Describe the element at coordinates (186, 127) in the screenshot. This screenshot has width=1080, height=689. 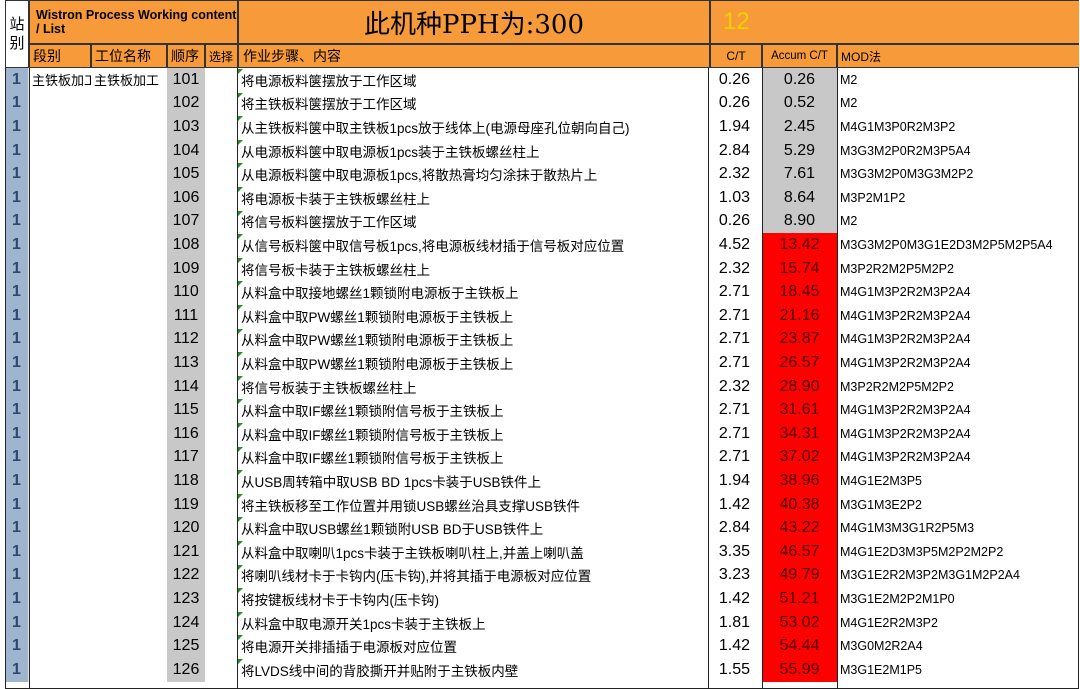
I see `sequence-cell: 103` at that location.